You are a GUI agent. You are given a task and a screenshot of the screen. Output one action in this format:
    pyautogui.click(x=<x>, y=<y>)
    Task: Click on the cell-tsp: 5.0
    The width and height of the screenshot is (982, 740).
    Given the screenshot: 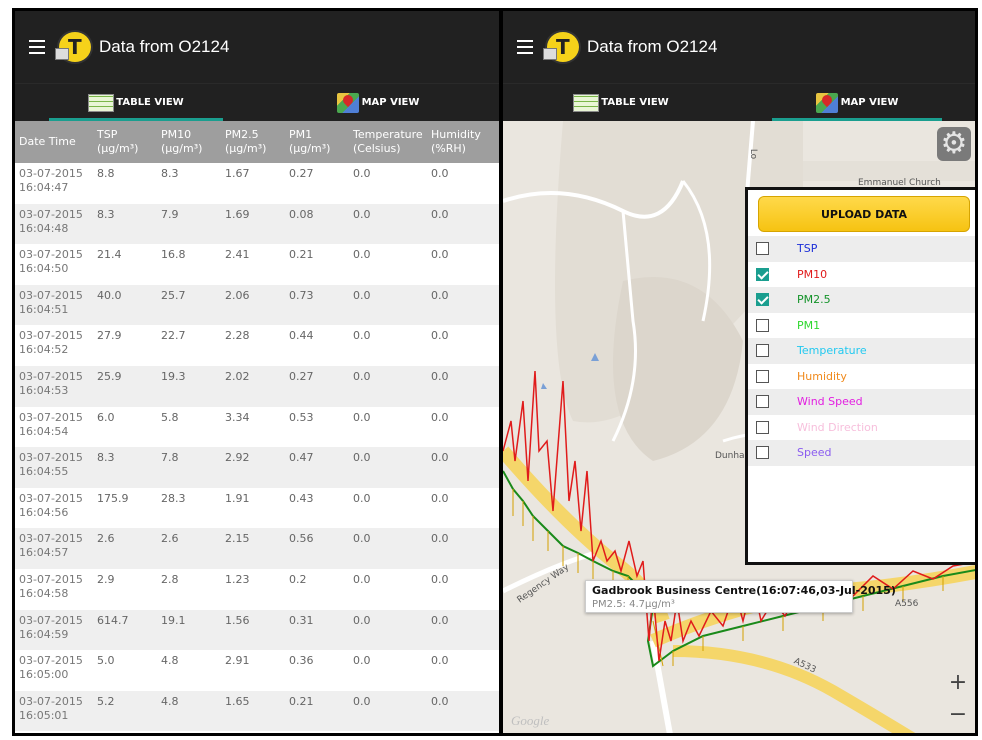 What is the action you would take?
    pyautogui.click(x=106, y=661)
    